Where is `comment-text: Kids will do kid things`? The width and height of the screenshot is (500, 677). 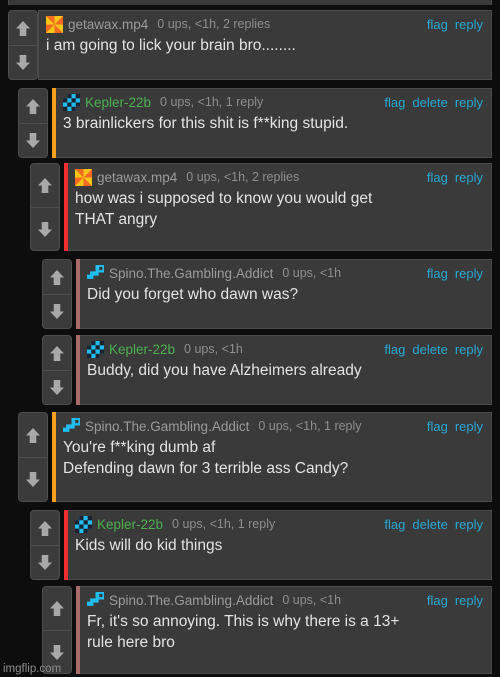 comment-text: Kids will do kid things is located at coordinates (149, 545).